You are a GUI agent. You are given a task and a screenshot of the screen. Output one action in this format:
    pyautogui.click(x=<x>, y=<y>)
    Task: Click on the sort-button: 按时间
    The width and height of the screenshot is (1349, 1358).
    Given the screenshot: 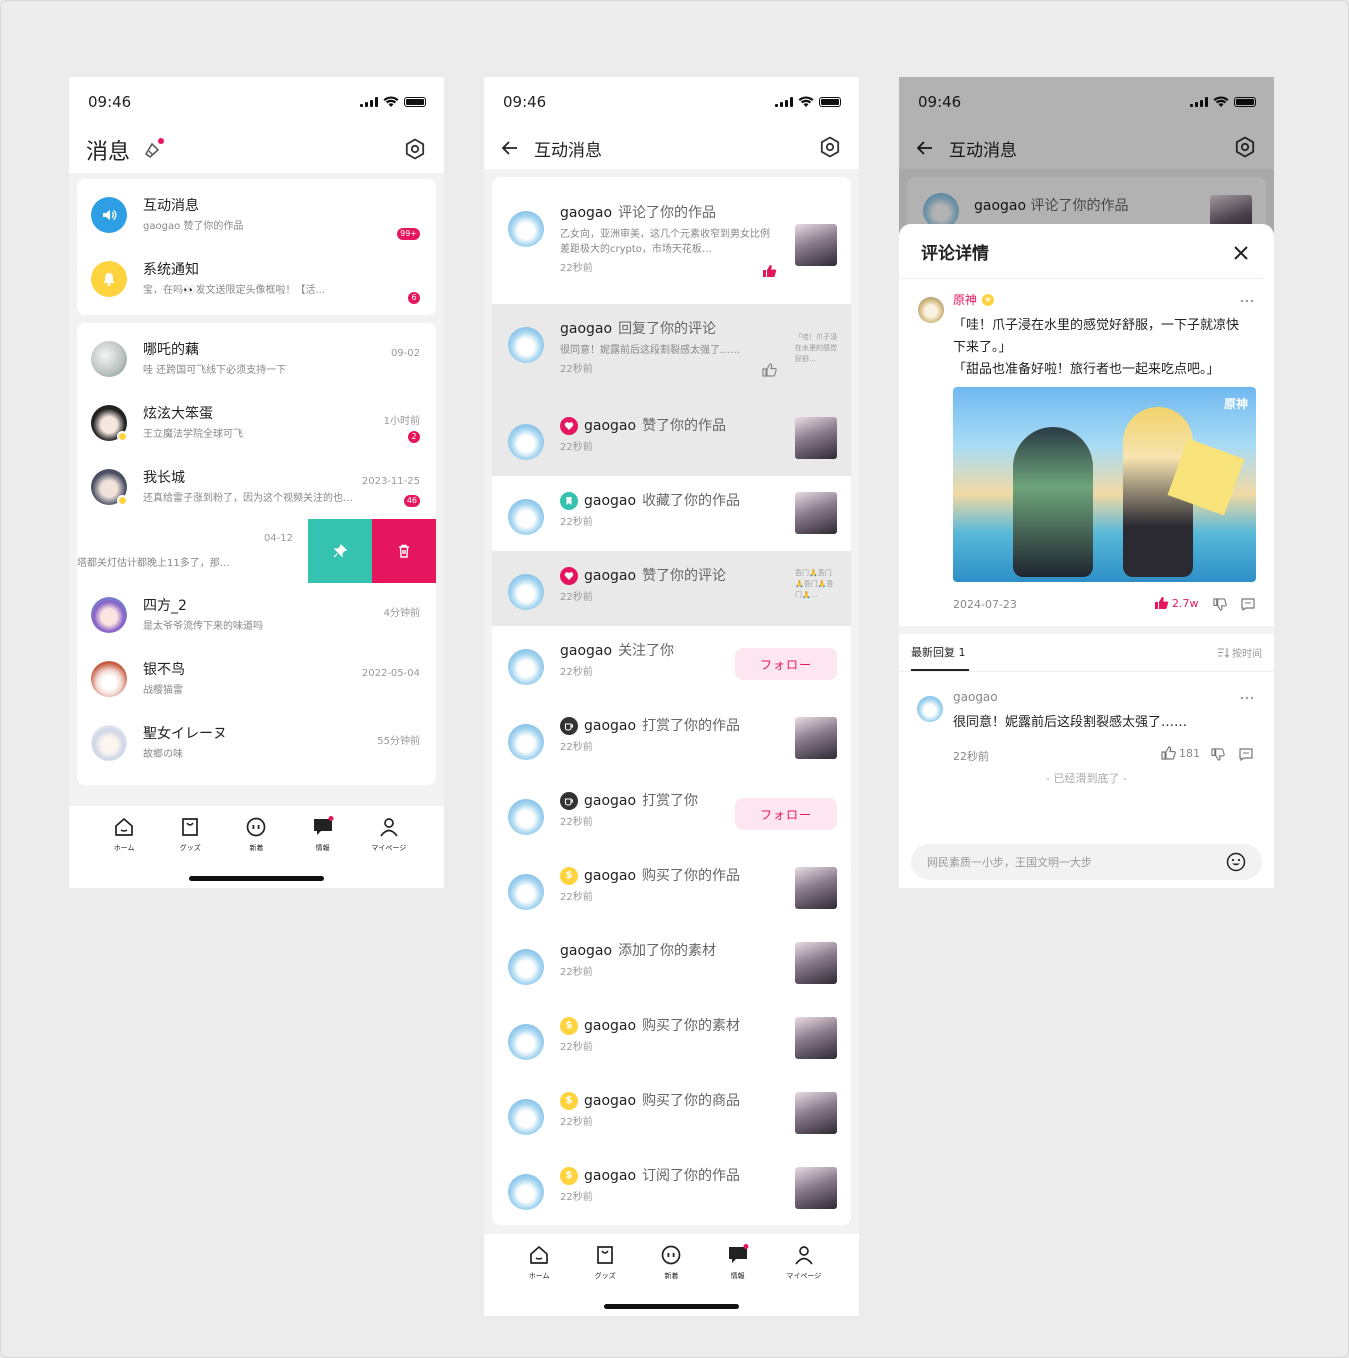 What is the action you would take?
    pyautogui.click(x=1239, y=652)
    